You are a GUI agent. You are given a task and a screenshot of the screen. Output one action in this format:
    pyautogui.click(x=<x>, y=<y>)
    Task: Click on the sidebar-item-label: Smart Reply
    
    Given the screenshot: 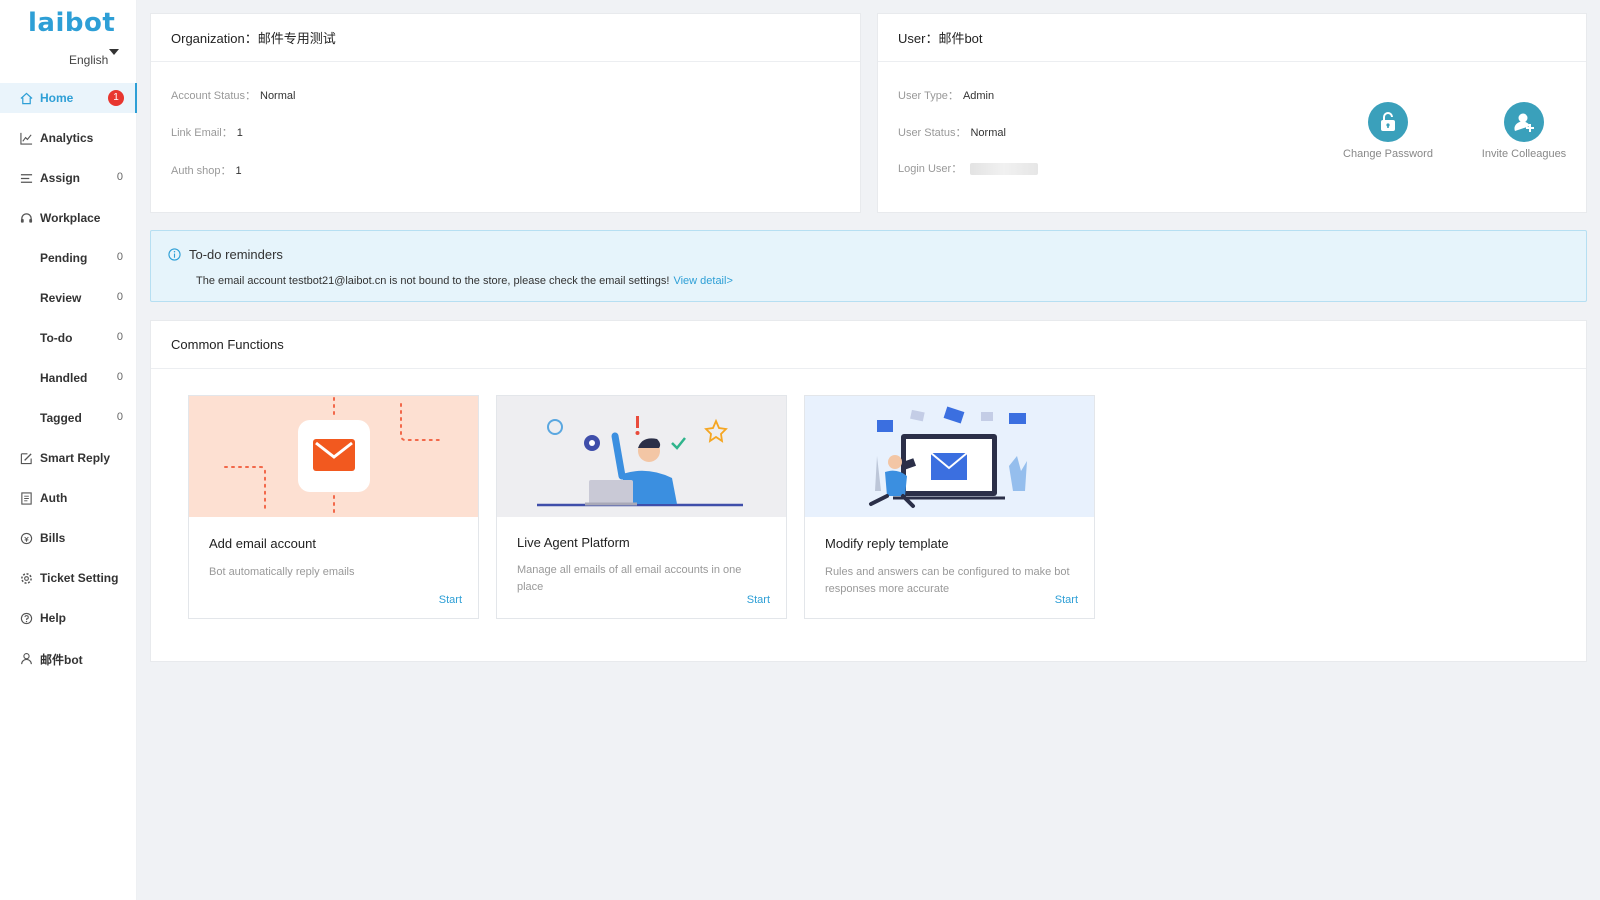 What is the action you would take?
    pyautogui.click(x=75, y=458)
    